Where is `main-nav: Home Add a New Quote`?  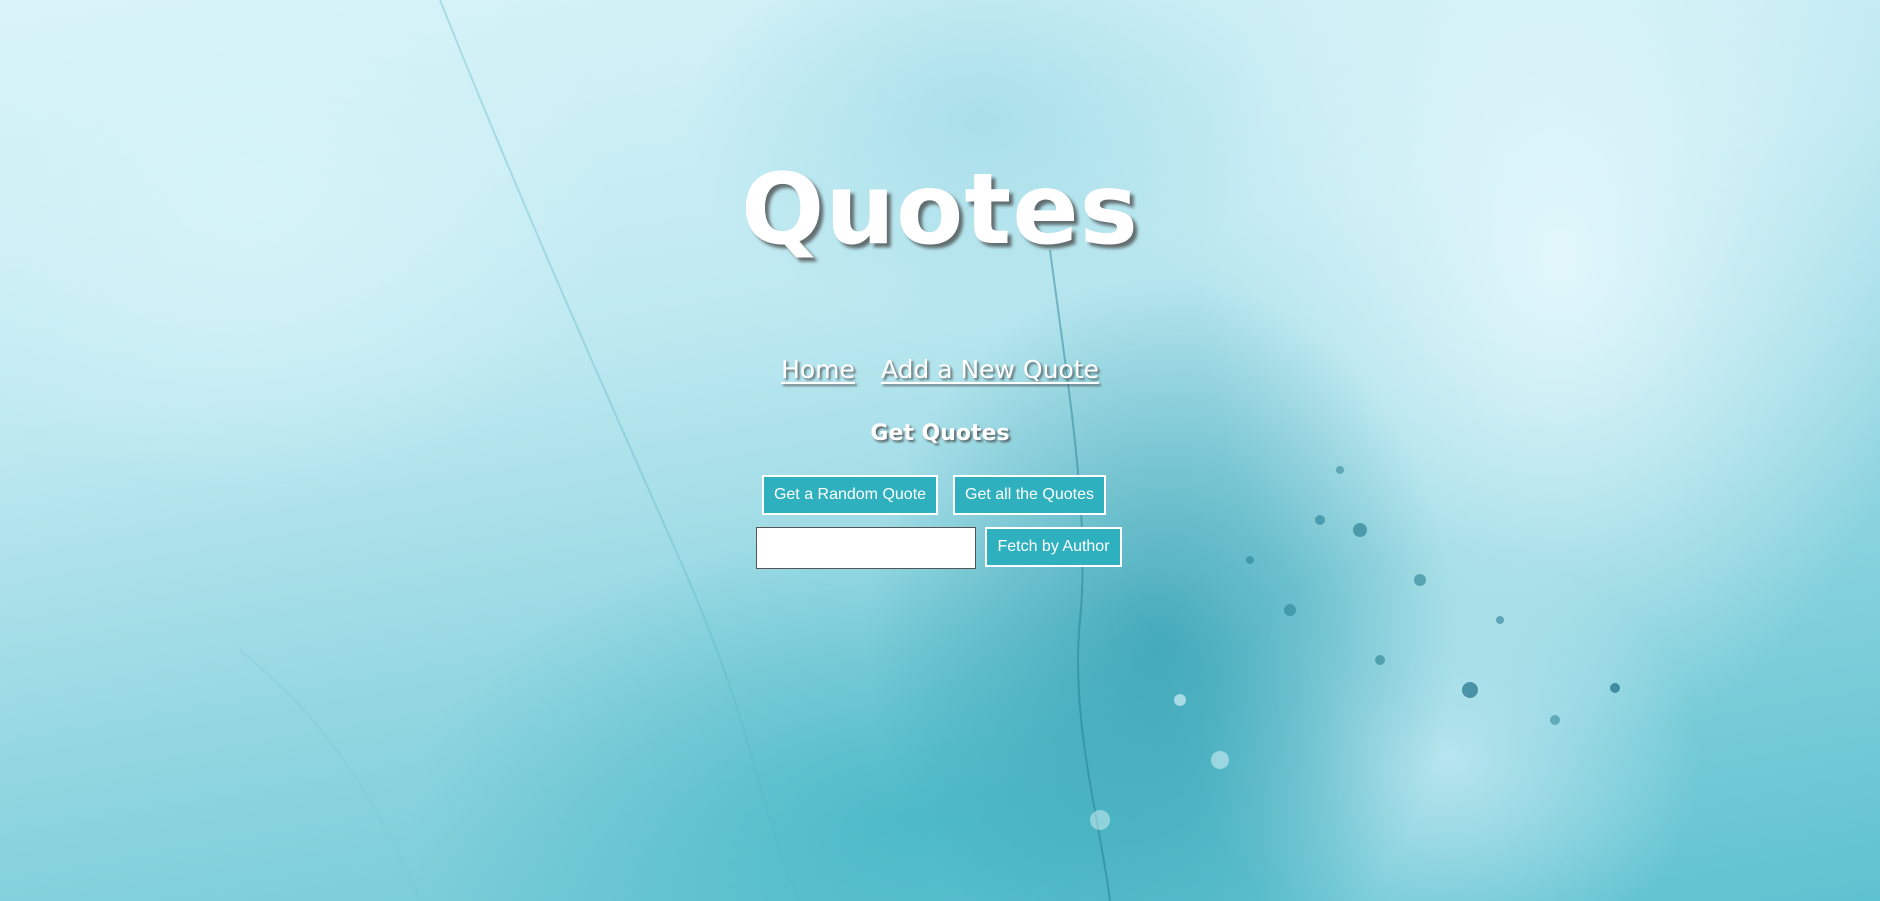
main-nav: Home Add a New Quote is located at coordinates (940, 370).